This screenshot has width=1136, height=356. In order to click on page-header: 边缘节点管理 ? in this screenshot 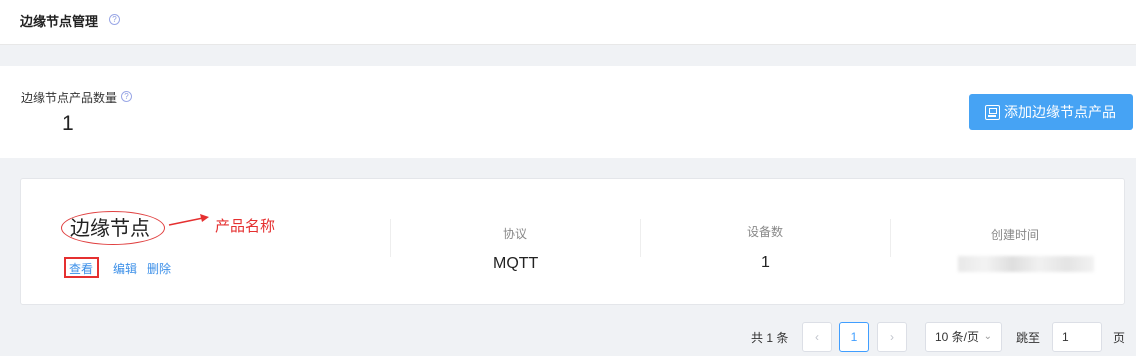, I will do `click(568, 22)`.